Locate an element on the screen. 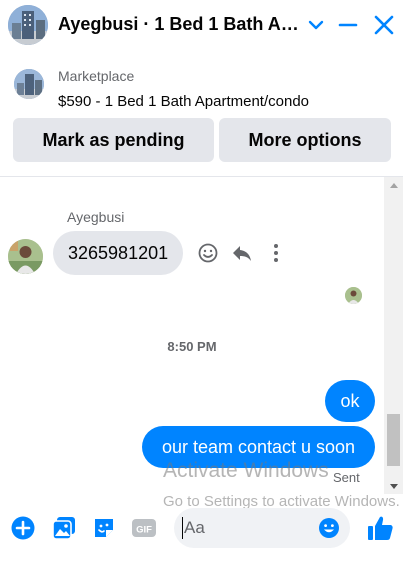 The height and width of the screenshot is (562, 403). message-actions is located at coordinates (243, 253).